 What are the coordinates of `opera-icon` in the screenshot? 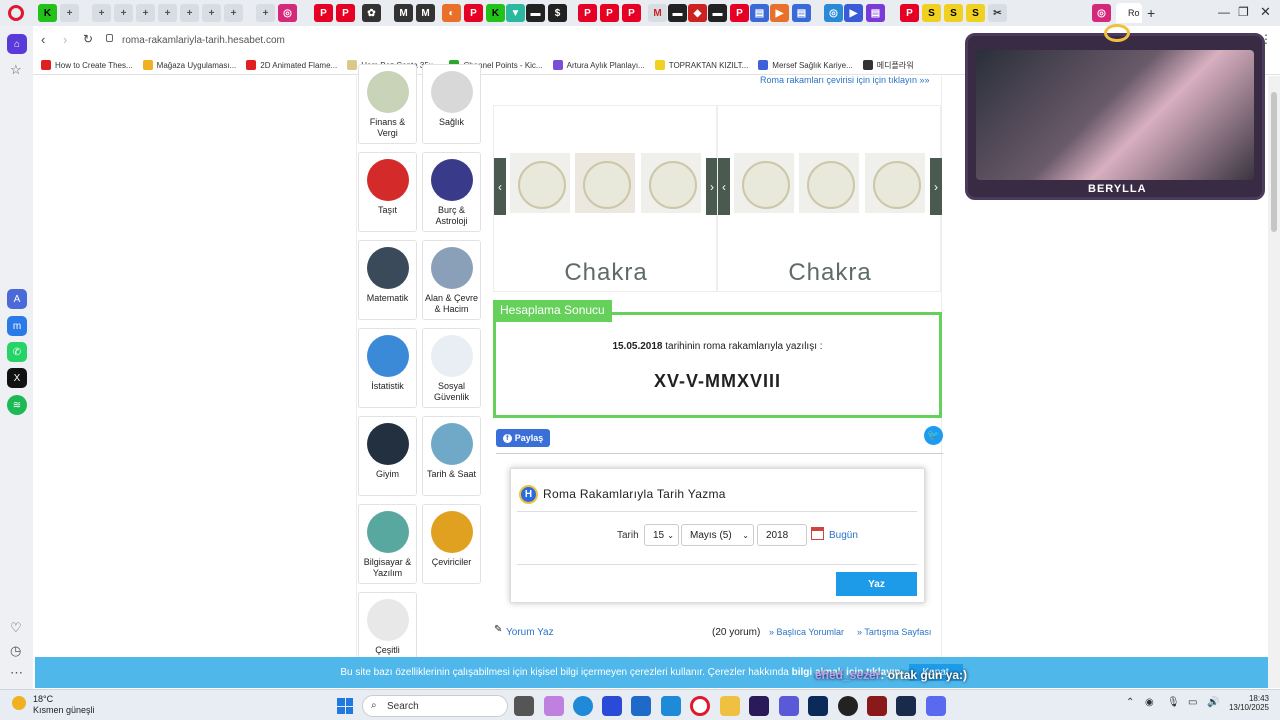 It's located at (700, 706).